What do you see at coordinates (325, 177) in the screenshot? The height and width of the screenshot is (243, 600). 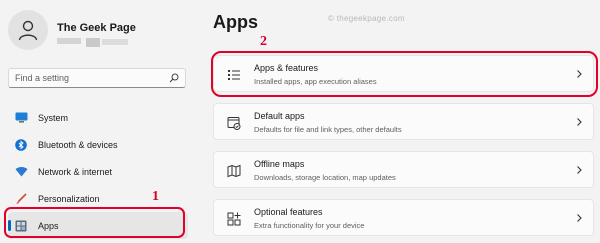 I see `card-subtitle: Downloads, storage location, map updates` at bounding box center [325, 177].